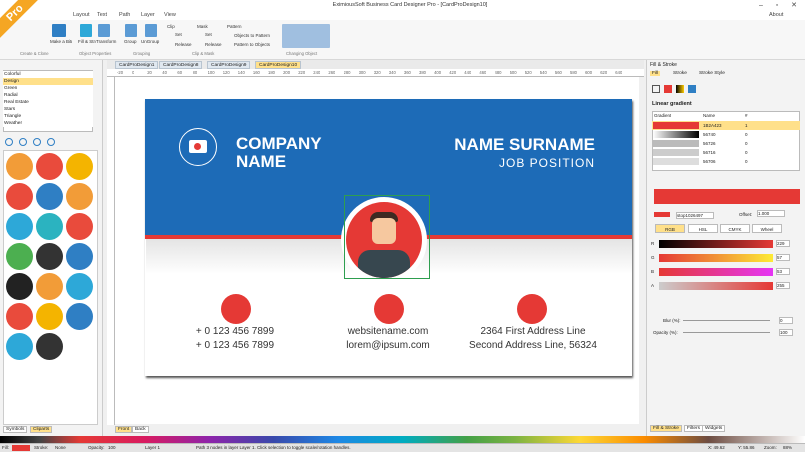 This screenshot has height=452, width=805. What do you see at coordinates (656, 89) in the screenshot?
I see `no-paint-icon` at bounding box center [656, 89].